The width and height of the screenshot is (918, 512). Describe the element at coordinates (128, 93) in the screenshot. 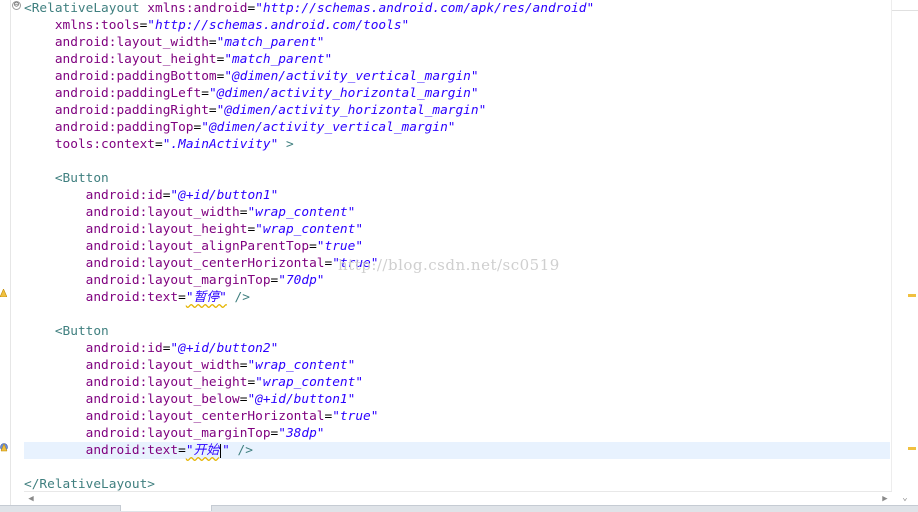

I see `attr-name: android:paddingLeft` at that location.